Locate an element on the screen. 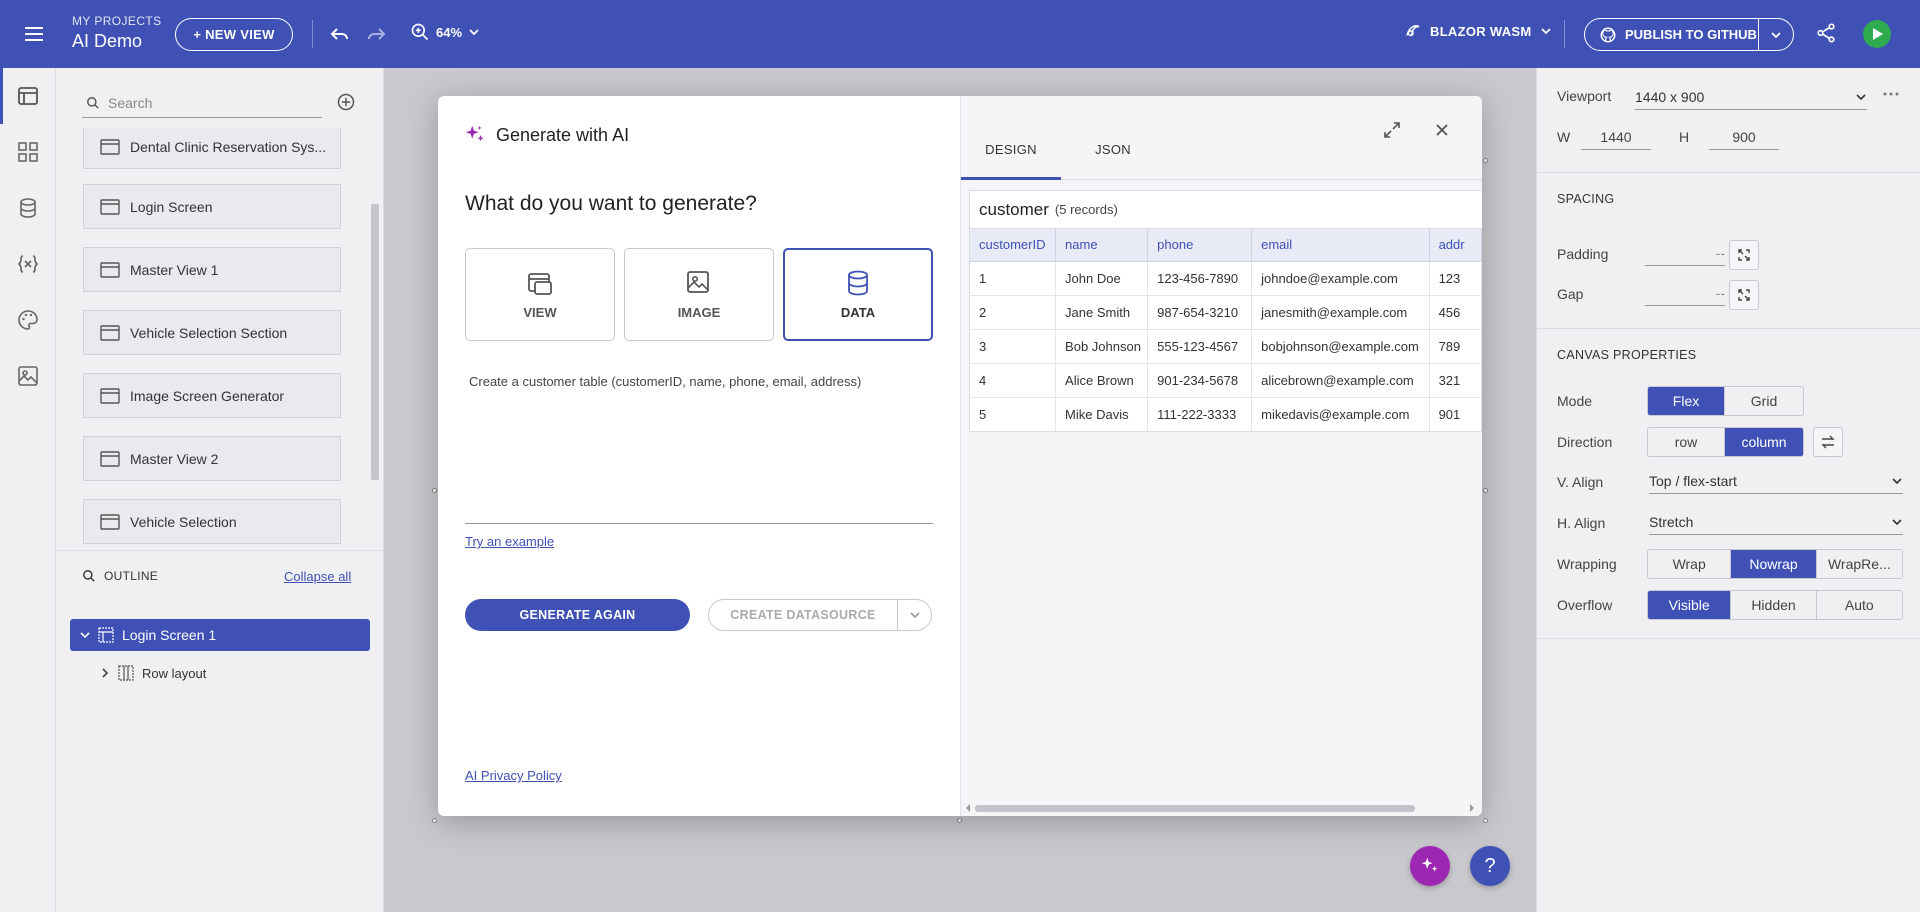 This screenshot has width=1920, height=912. wrap-button: Wrap is located at coordinates (1690, 564).